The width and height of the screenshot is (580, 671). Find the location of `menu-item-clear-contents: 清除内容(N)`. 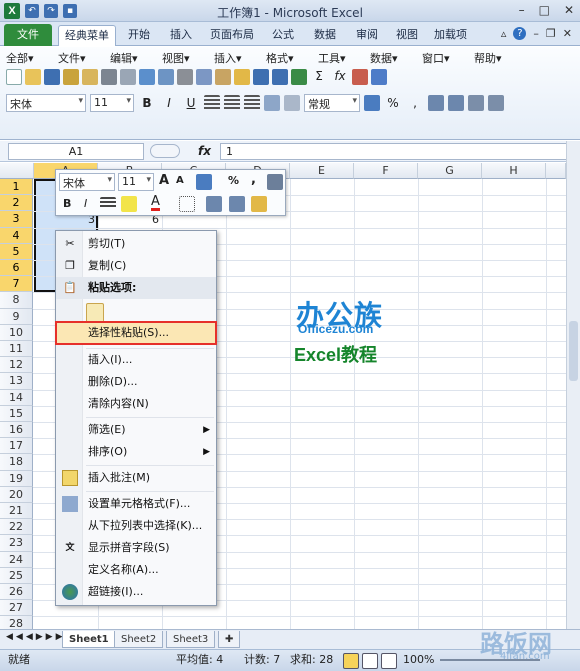

menu-item-clear-contents: 清除内容(N) is located at coordinates (136, 404).